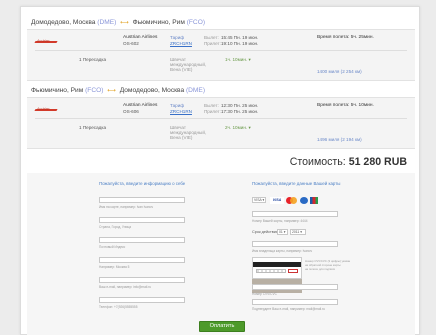 Image resolution: width=436 pixels, height=335 pixels. I want to click on flight-duration: Время полета: 5ч. 10мин., so click(345, 105).